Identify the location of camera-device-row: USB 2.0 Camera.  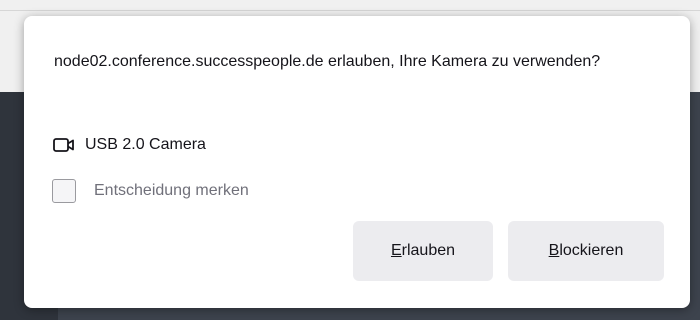
(129, 145).